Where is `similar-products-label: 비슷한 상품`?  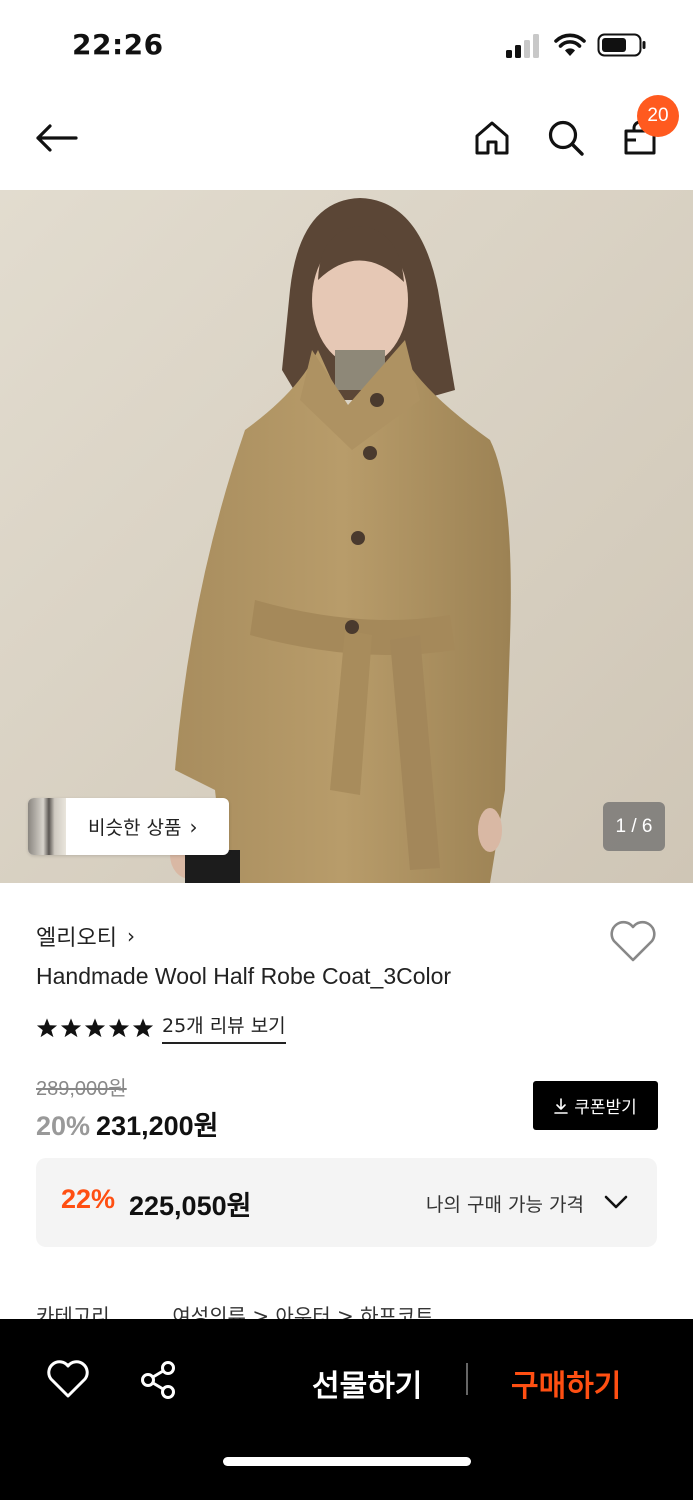
similar-products-label: 비슷한 상품 is located at coordinates (135, 828).